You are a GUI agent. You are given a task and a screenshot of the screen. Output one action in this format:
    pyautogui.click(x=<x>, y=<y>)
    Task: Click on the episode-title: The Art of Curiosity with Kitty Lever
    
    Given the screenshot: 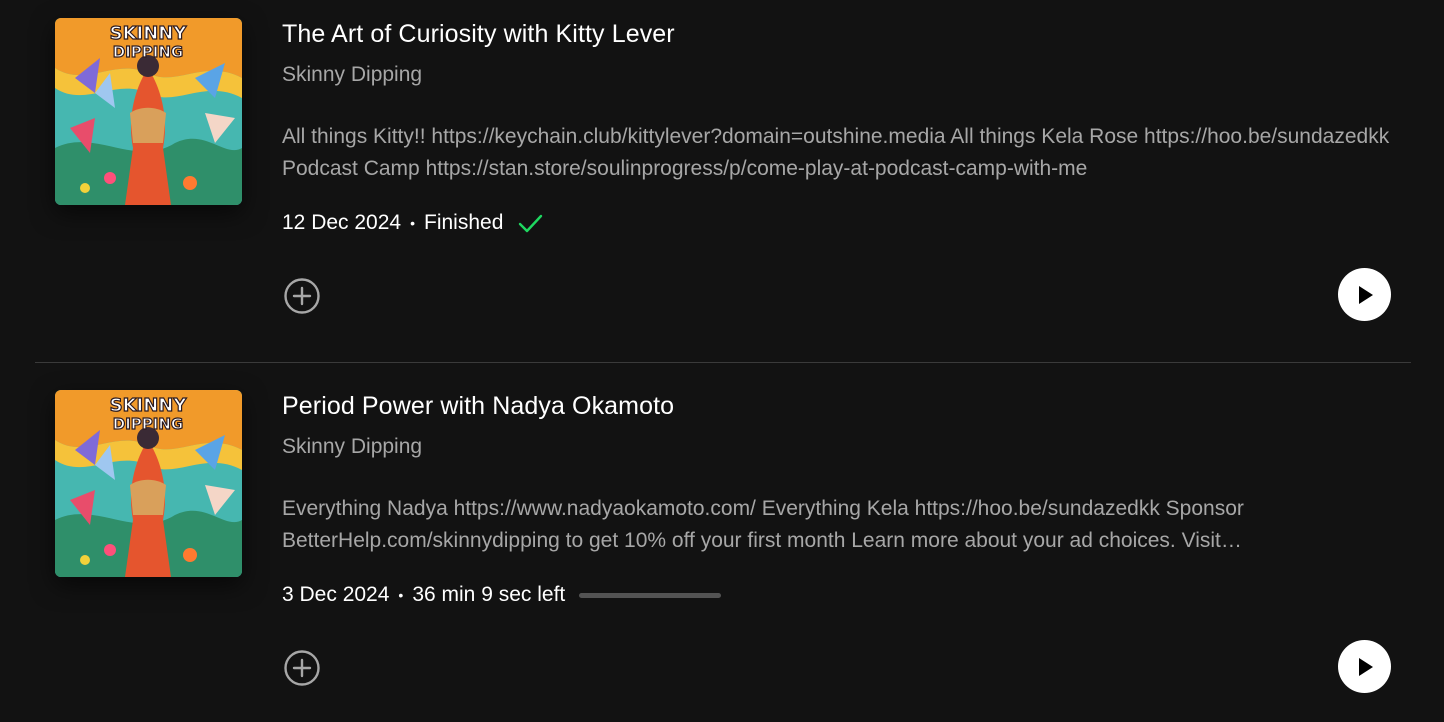 What is the action you would take?
    pyautogui.click(x=478, y=34)
    